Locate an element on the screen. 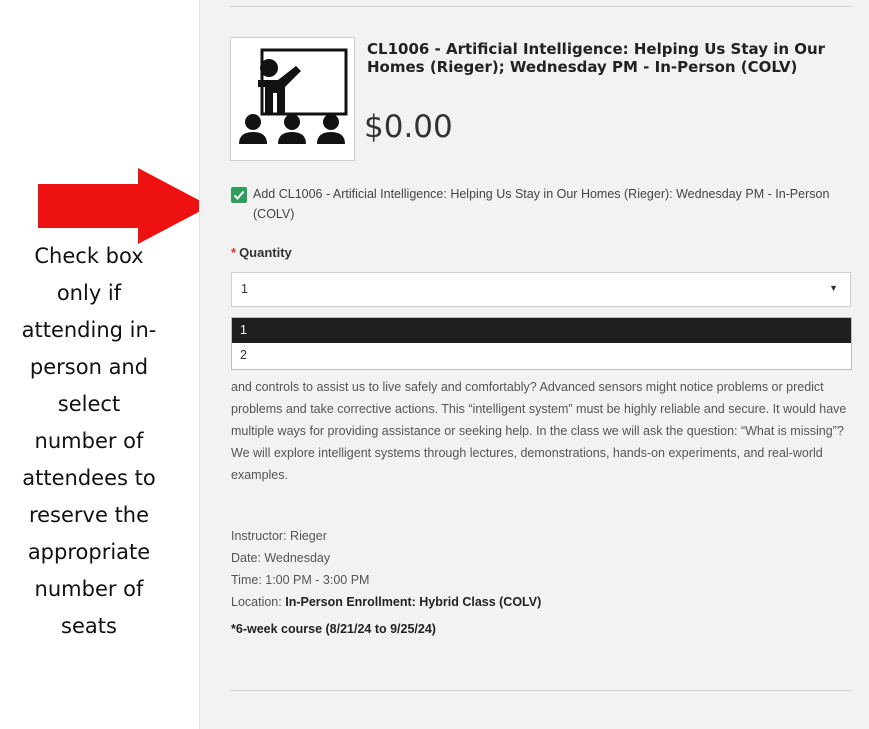 This screenshot has height=729, width=869. quantity-option-1: 1 is located at coordinates (541, 330).